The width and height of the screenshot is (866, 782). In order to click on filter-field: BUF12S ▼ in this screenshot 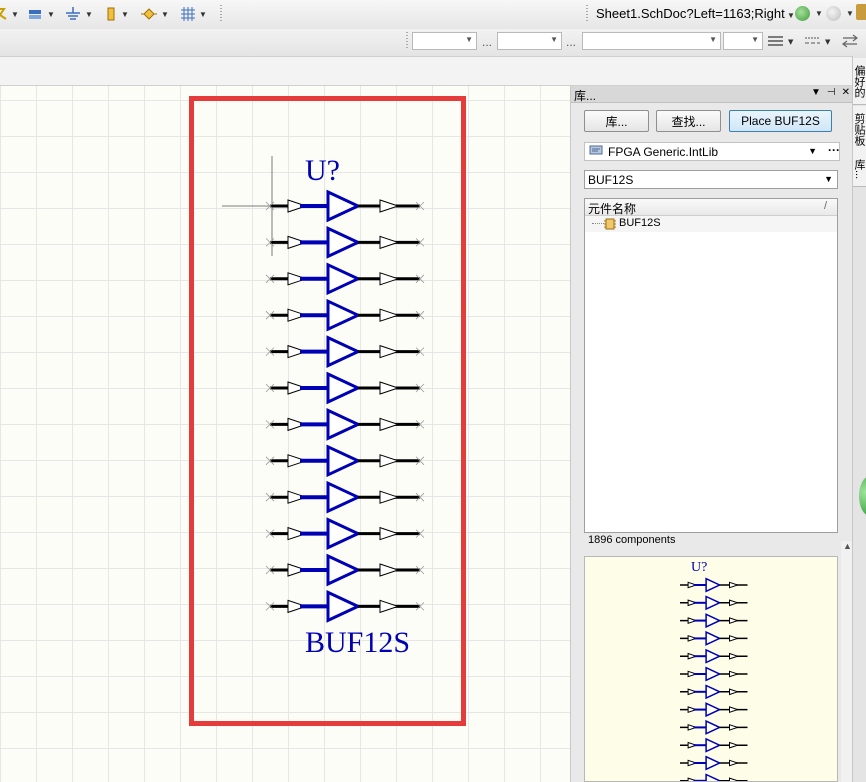, I will do `click(711, 179)`.